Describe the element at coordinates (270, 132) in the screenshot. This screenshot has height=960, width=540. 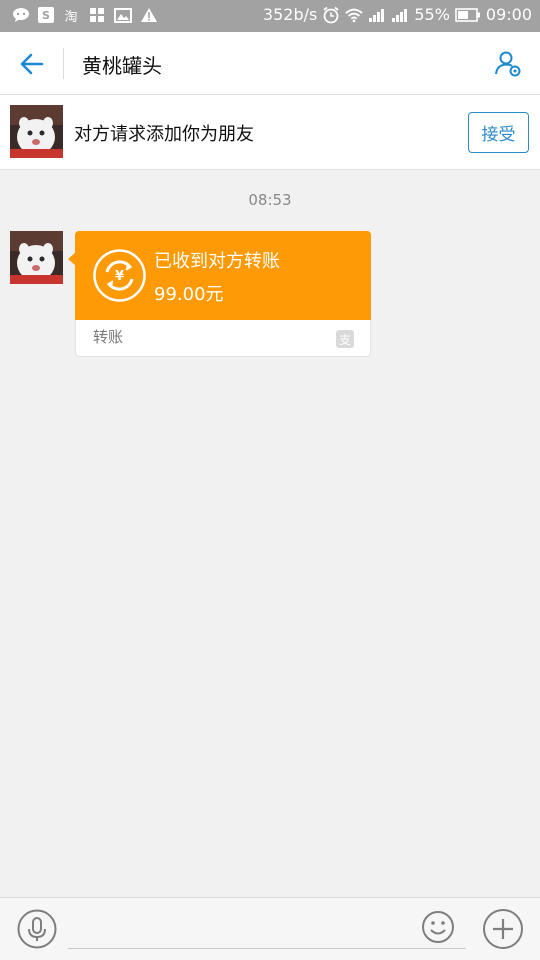
I see `friend-request-bar: 对方请求添加你为朋友 接受` at that location.